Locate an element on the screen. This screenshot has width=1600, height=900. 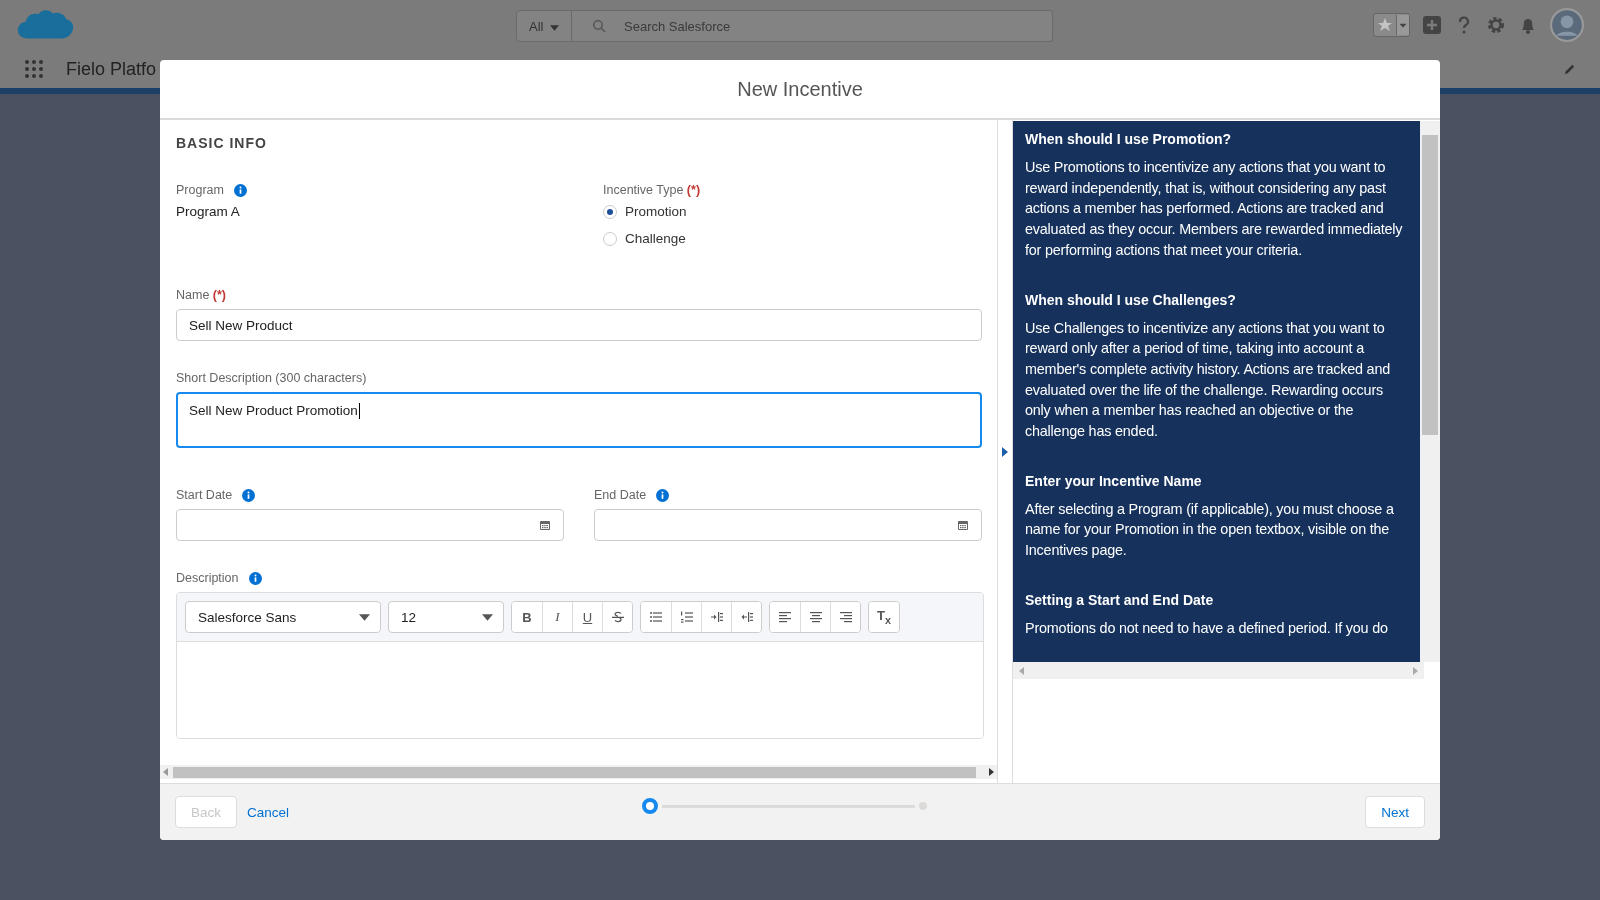
help-text: Promotions do not need to have a defined period. If you do is located at coordinates (1207, 628).